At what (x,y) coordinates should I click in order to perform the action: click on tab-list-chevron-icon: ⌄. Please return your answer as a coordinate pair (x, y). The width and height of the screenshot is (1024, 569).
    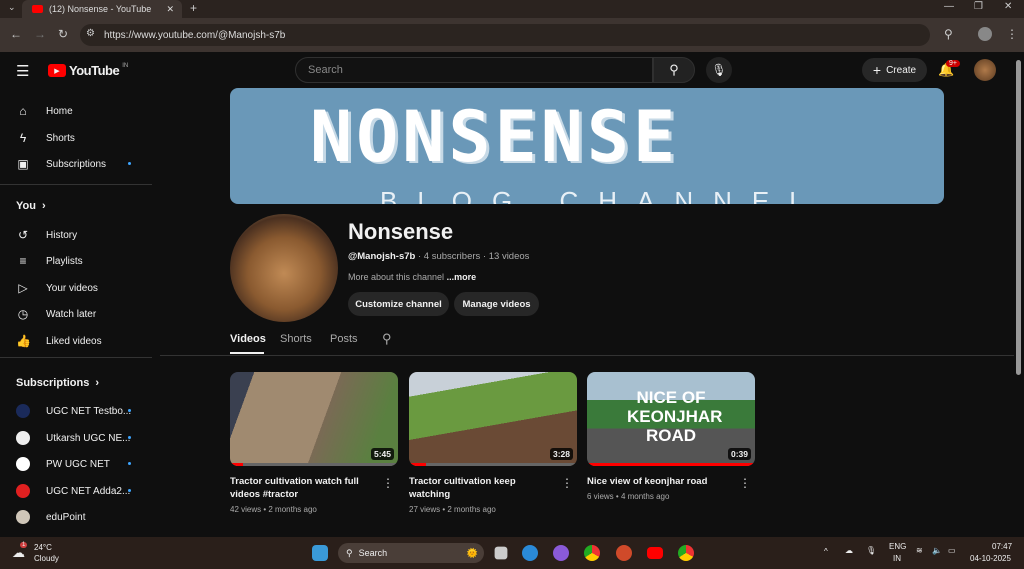
    Looking at the image, I should click on (12, 7).